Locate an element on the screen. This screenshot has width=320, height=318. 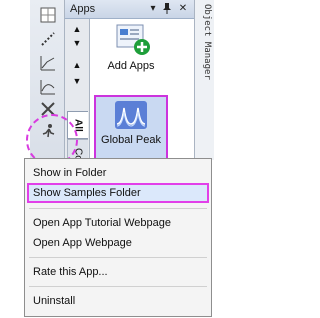
app-name-global-peak-fit: Global Peak Fit is located at coordinates (131, 140).